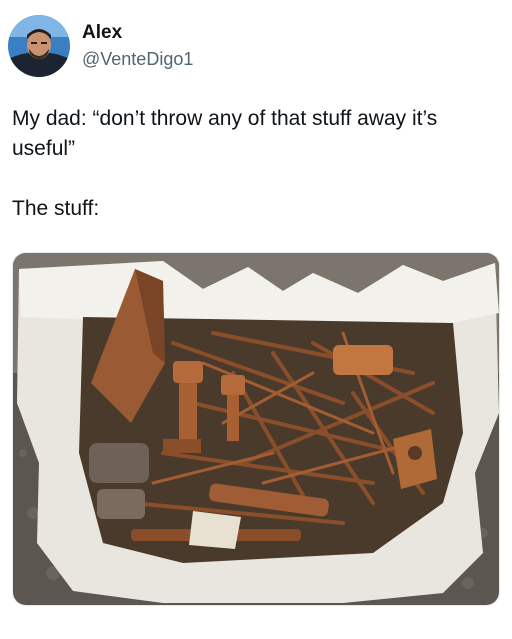 The width and height of the screenshot is (512, 639). Describe the element at coordinates (137, 59) in the screenshot. I see `author-handle: @VenteDigo1` at that location.